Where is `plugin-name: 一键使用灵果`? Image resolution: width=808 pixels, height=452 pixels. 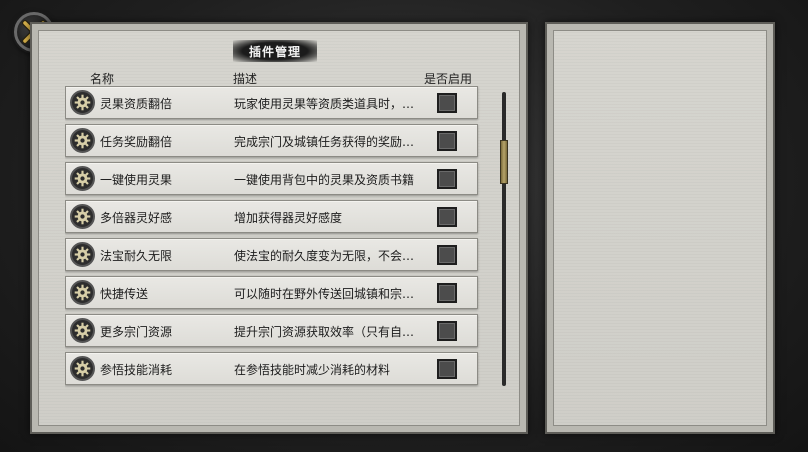 plugin-name: 一键使用灵果 is located at coordinates (136, 180).